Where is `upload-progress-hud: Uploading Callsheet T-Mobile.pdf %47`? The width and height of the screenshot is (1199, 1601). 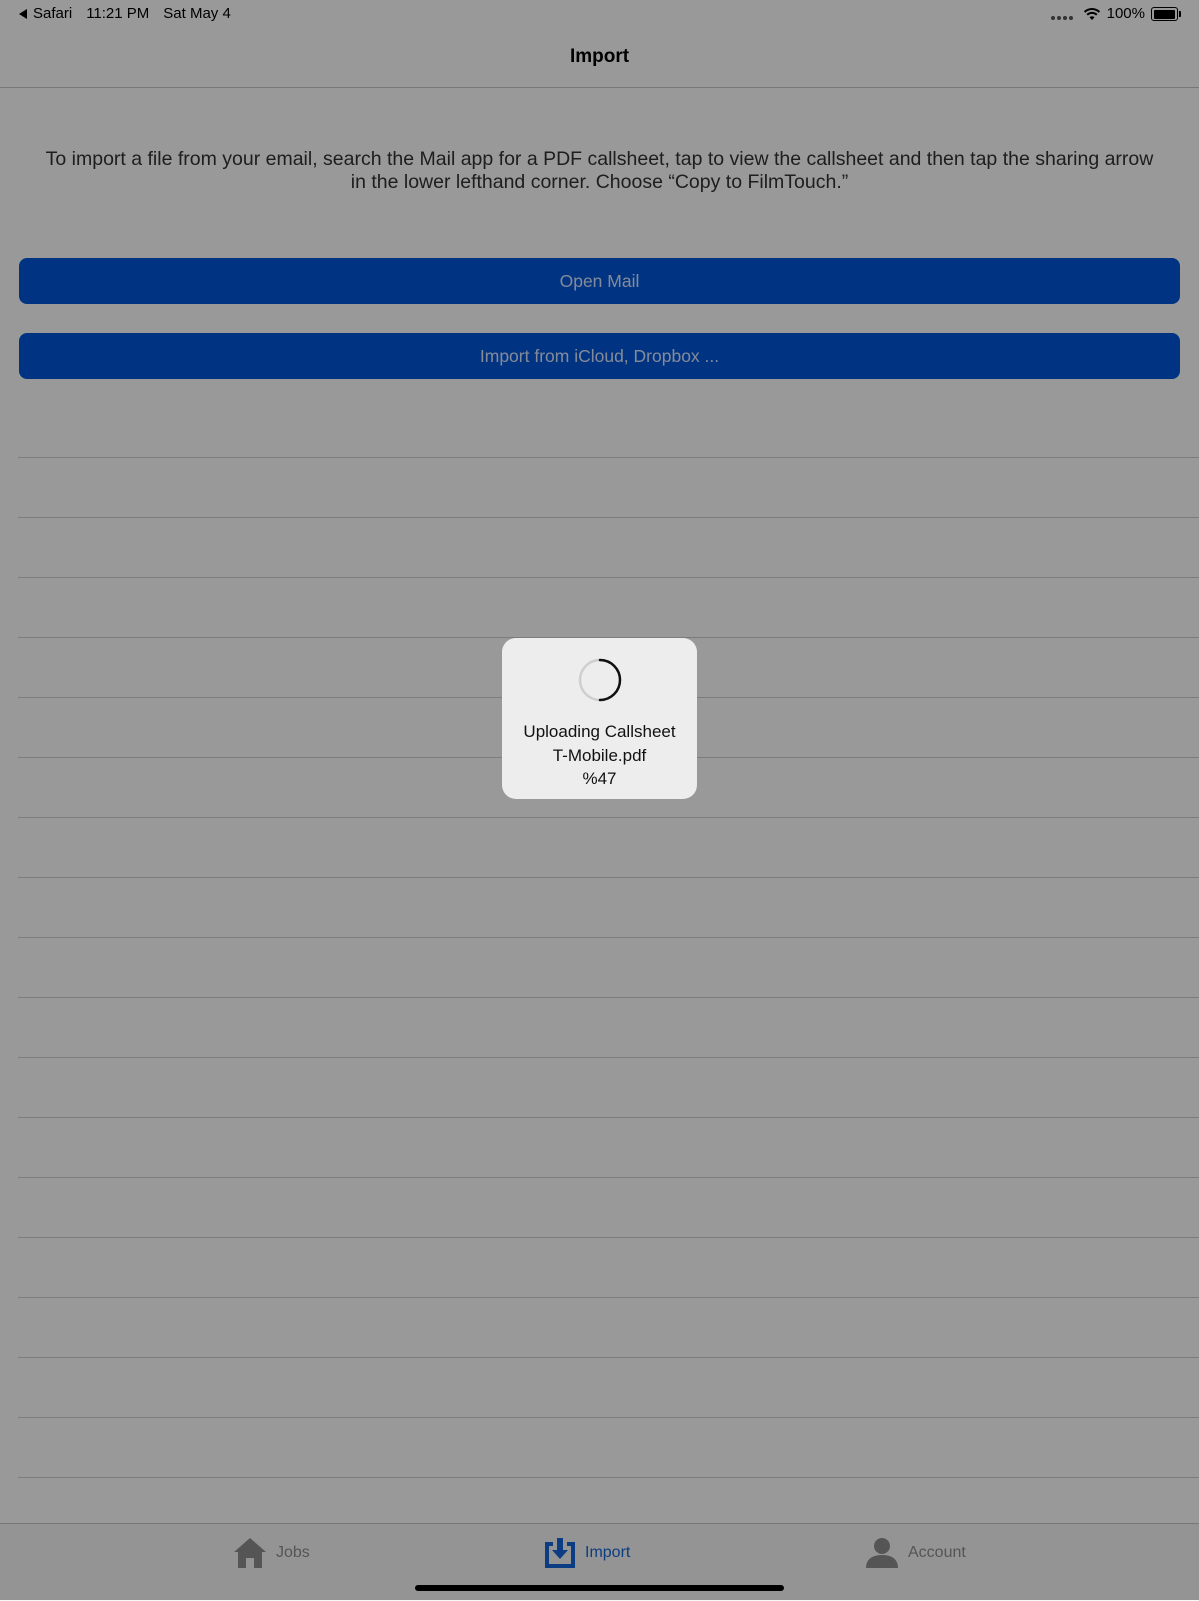 upload-progress-hud: Uploading Callsheet T-Mobile.pdf %47 is located at coordinates (599, 718).